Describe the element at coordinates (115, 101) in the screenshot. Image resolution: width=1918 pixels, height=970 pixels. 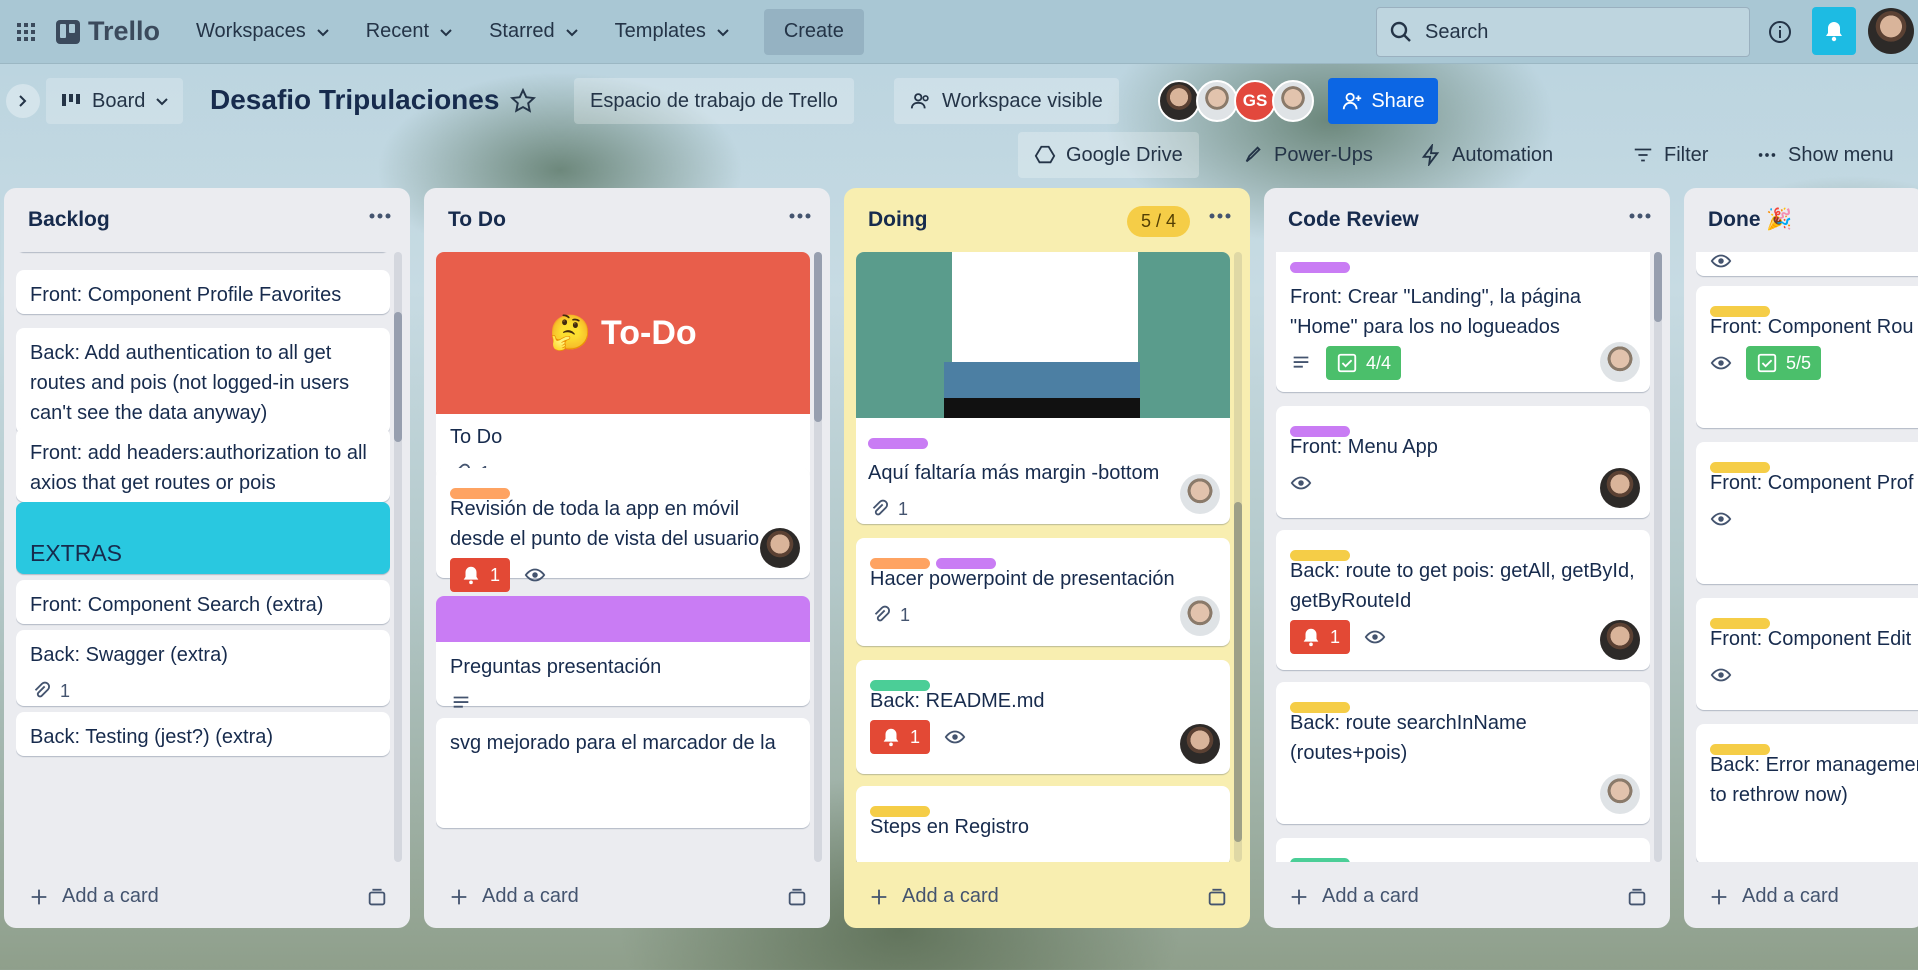
I see `board-view-switcher: Board` at that location.